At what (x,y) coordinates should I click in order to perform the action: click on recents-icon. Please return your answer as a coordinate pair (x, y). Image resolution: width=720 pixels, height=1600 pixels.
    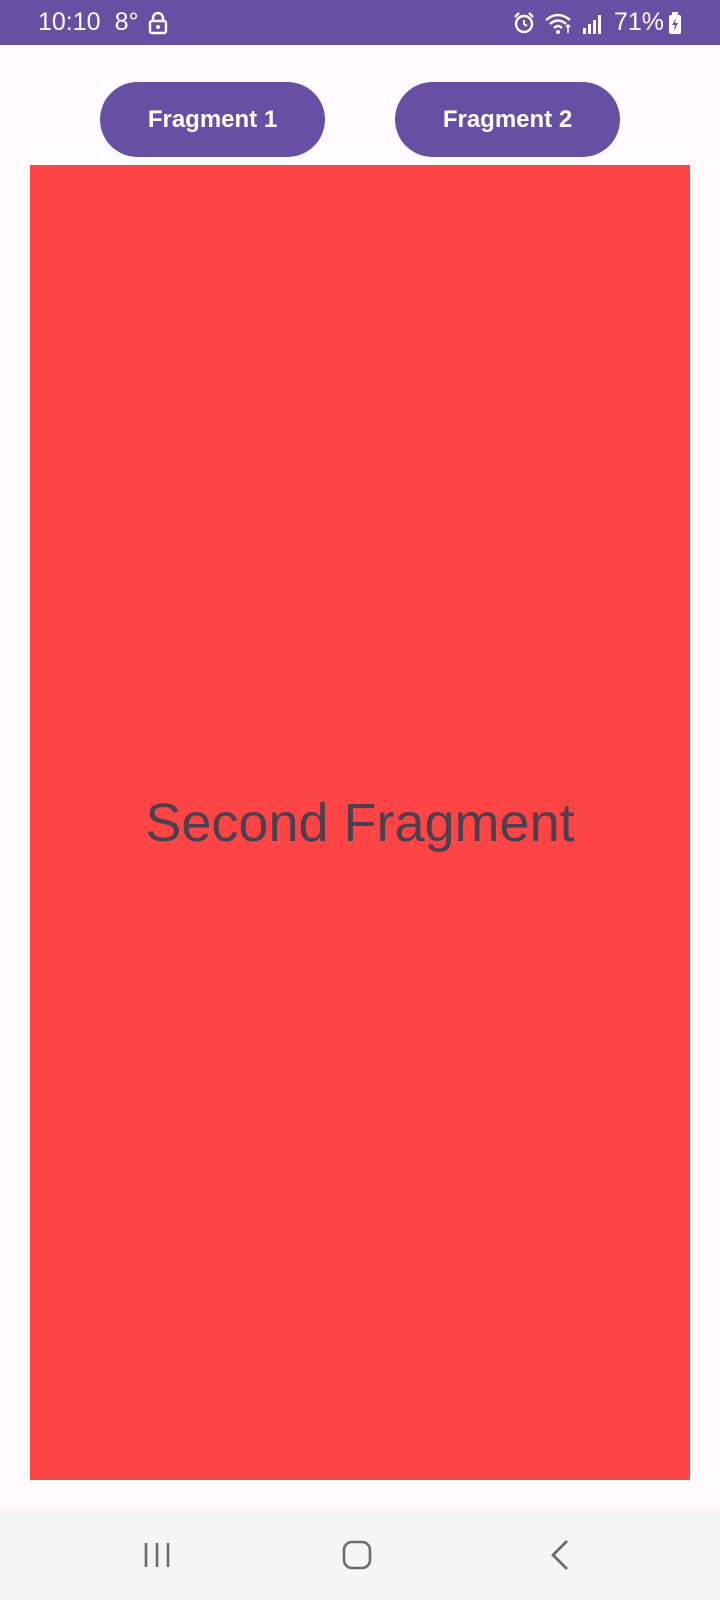
    Looking at the image, I should click on (157, 1555).